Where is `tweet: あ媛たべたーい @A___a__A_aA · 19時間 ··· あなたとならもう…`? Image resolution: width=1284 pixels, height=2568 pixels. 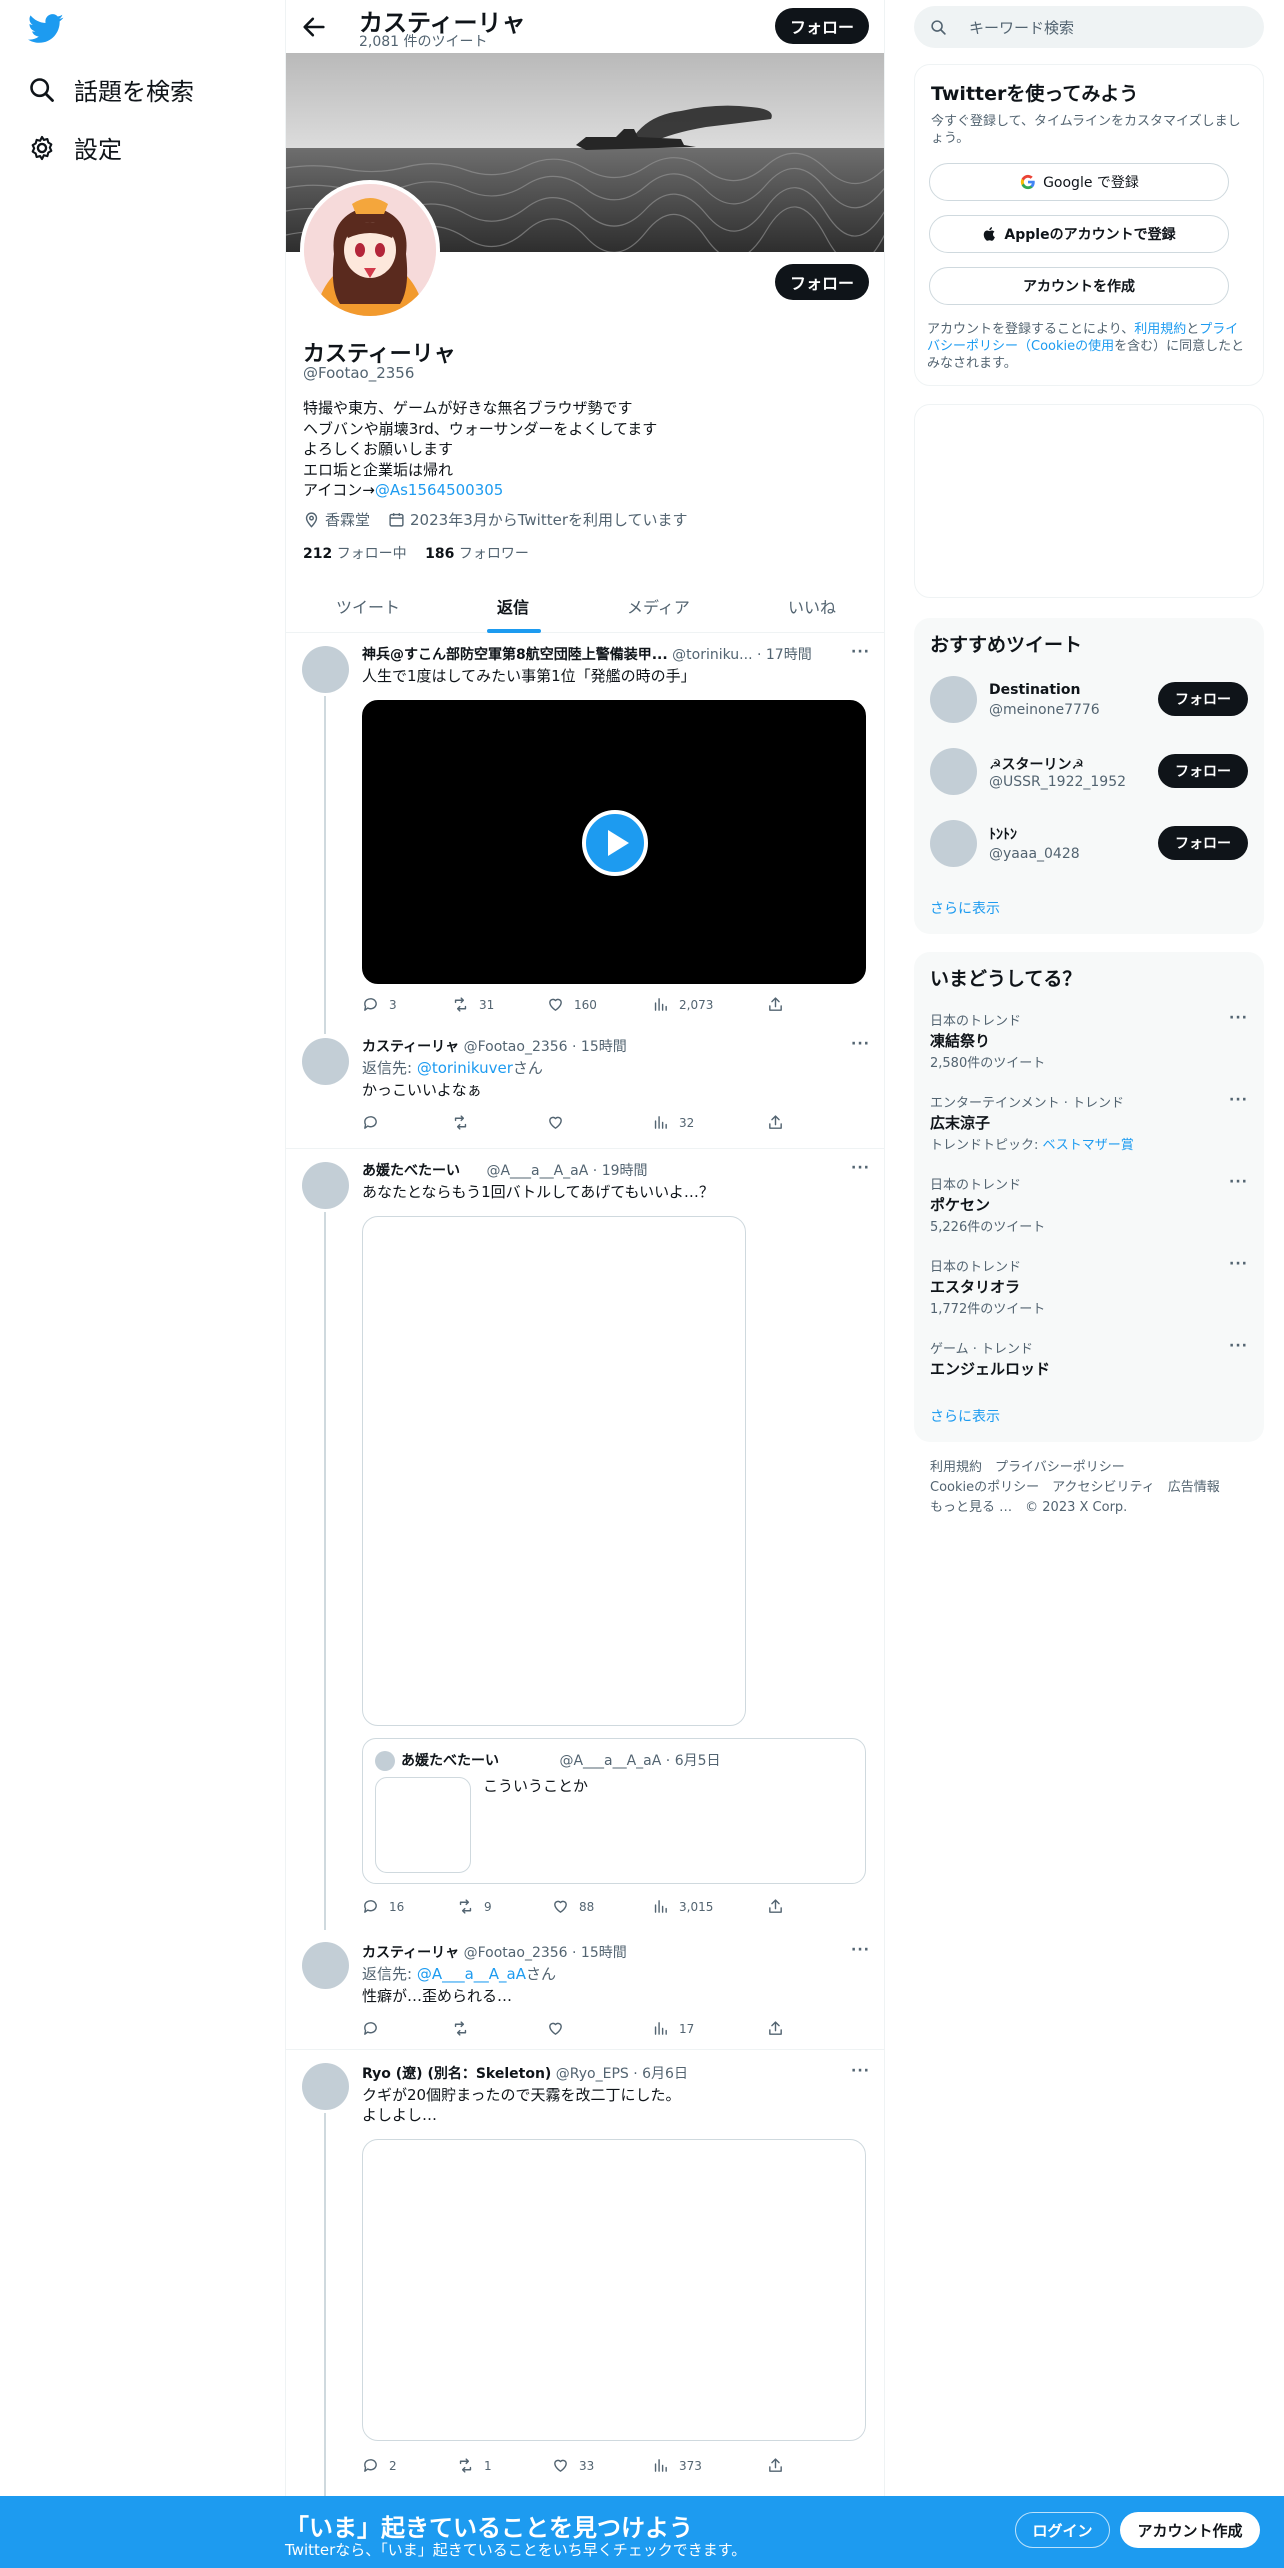 tweet: あ媛たべたーい @A___a__A_aA · 19時間 ··· あなたとならもう… is located at coordinates (585, 1540).